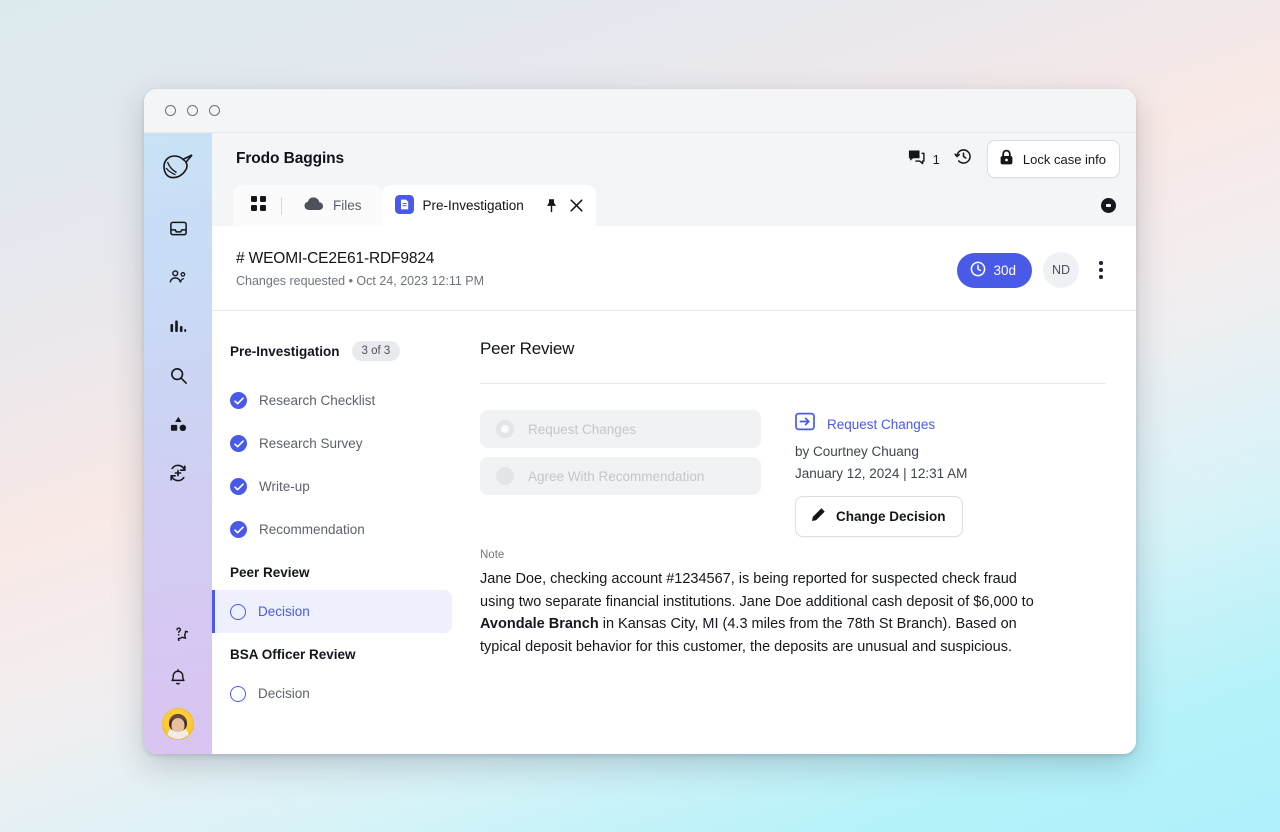  What do you see at coordinates (473, 205) in the screenshot?
I see `tab-pre-investigation-label: Pre-Investigation` at bounding box center [473, 205].